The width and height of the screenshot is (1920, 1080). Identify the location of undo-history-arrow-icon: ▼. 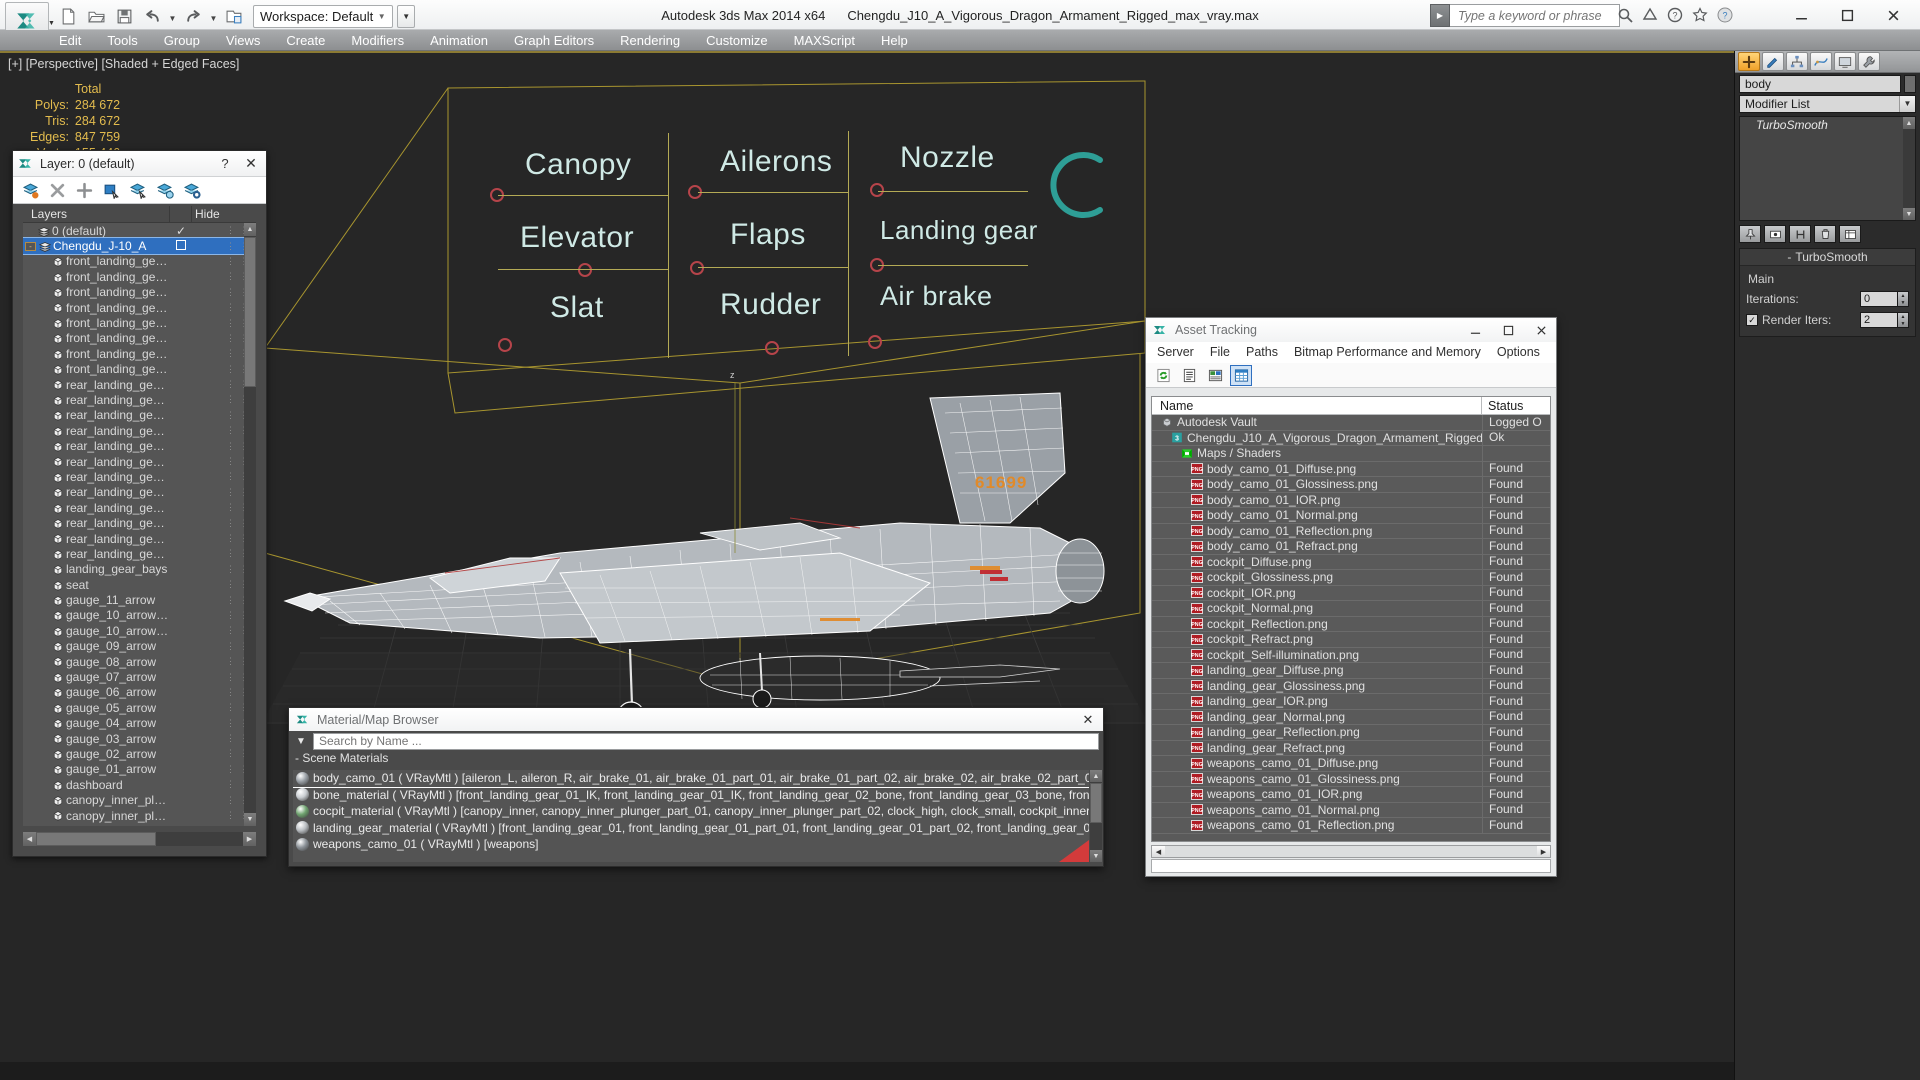
(172, 16).